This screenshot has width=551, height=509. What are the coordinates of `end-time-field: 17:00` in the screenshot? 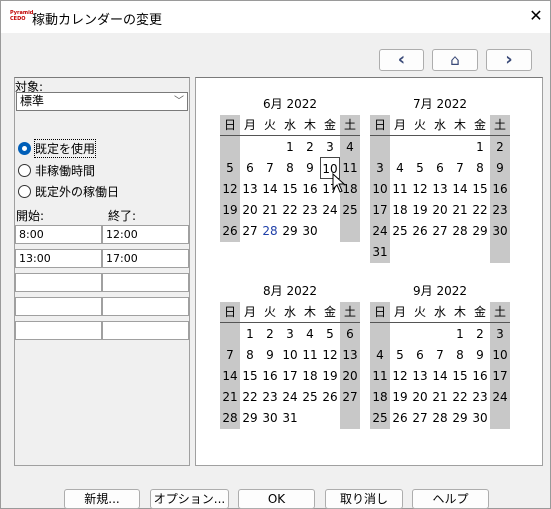 It's located at (145, 258).